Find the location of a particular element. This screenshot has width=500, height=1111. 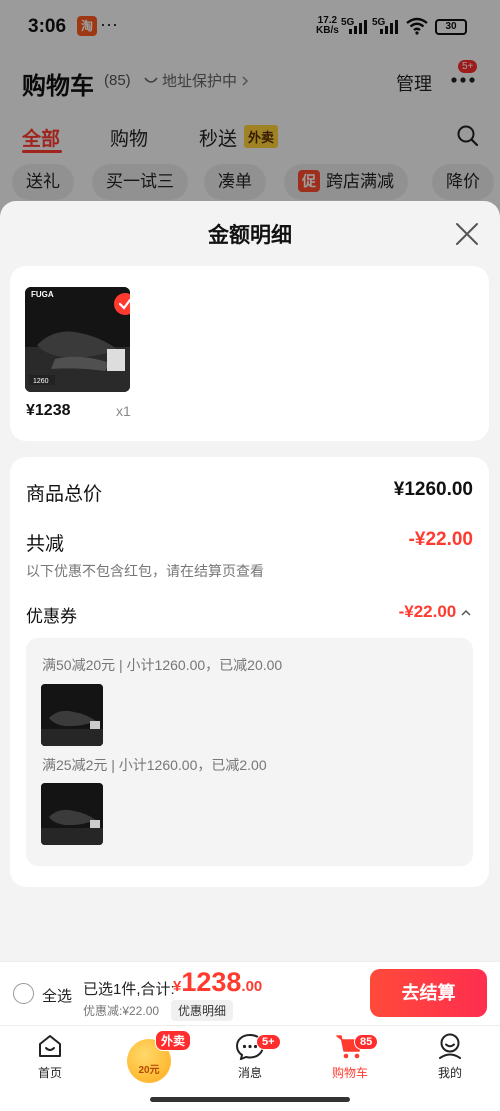

reduce-value: -¥22.00 is located at coordinates (440, 539).